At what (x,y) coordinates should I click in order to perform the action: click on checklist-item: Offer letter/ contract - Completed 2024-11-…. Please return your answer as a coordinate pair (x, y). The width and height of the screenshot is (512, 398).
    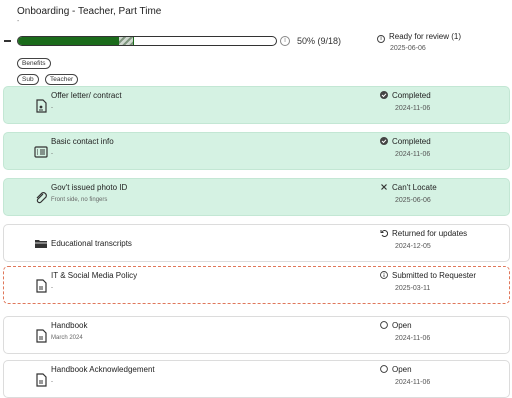
    Looking at the image, I should click on (256, 105).